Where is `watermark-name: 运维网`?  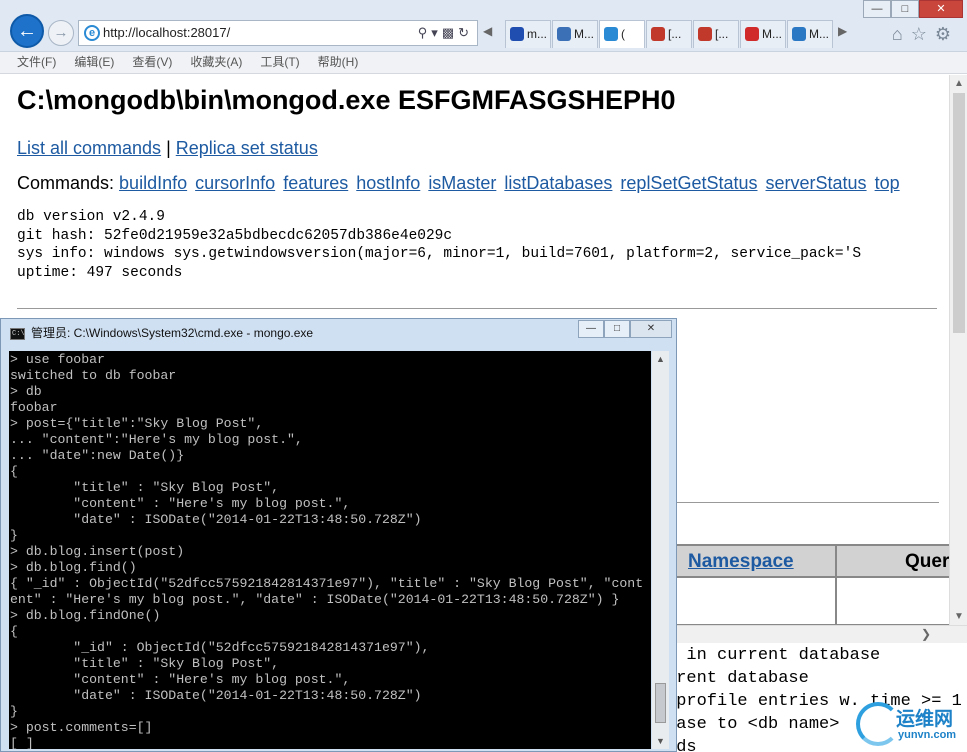 watermark-name: 运维网 is located at coordinates (925, 719).